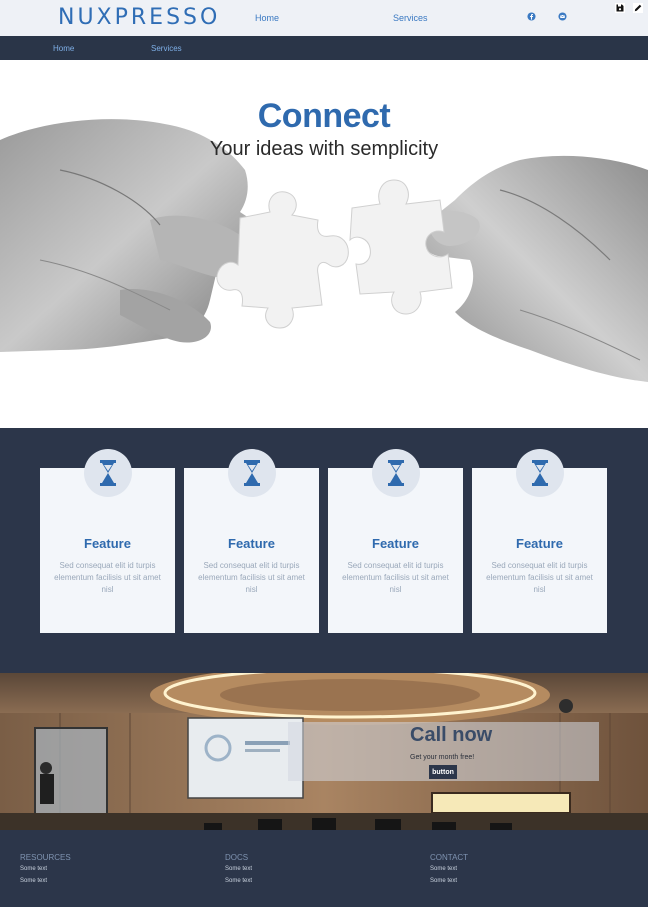 This screenshot has height=907, width=648. I want to click on footer-column-contact: CONTACT Some text Some text, so click(449, 871).